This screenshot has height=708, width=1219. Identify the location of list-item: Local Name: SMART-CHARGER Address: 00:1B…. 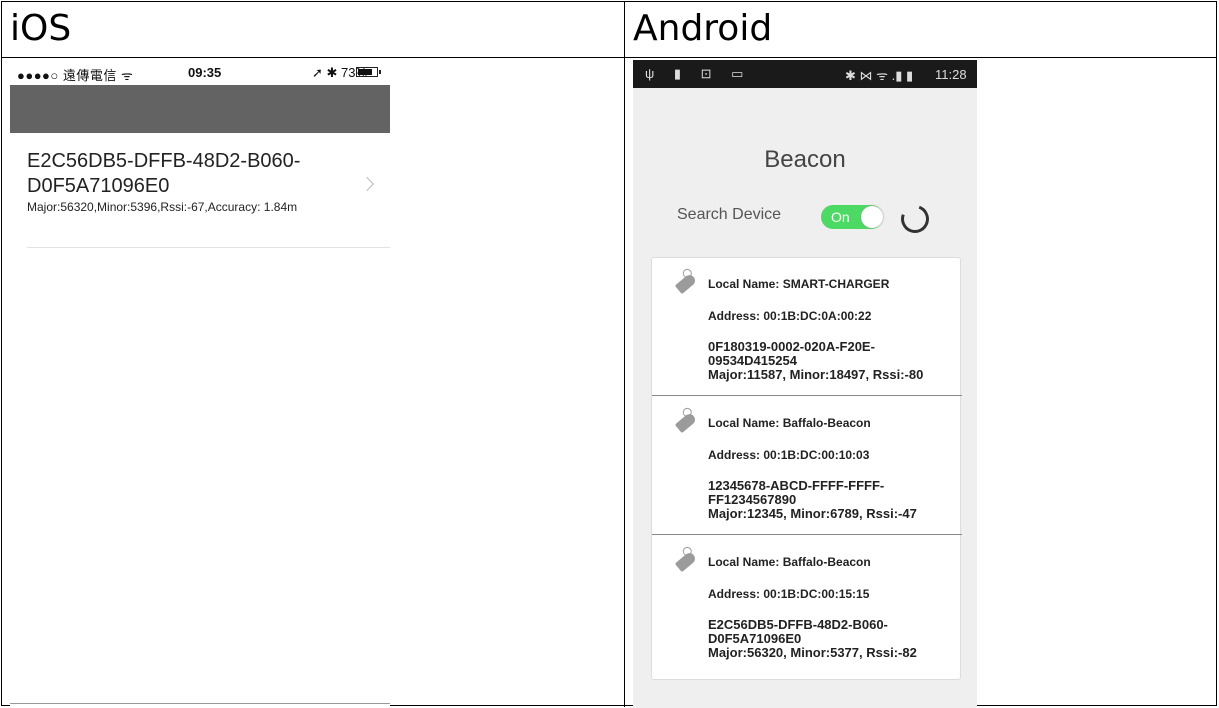
(807, 327).